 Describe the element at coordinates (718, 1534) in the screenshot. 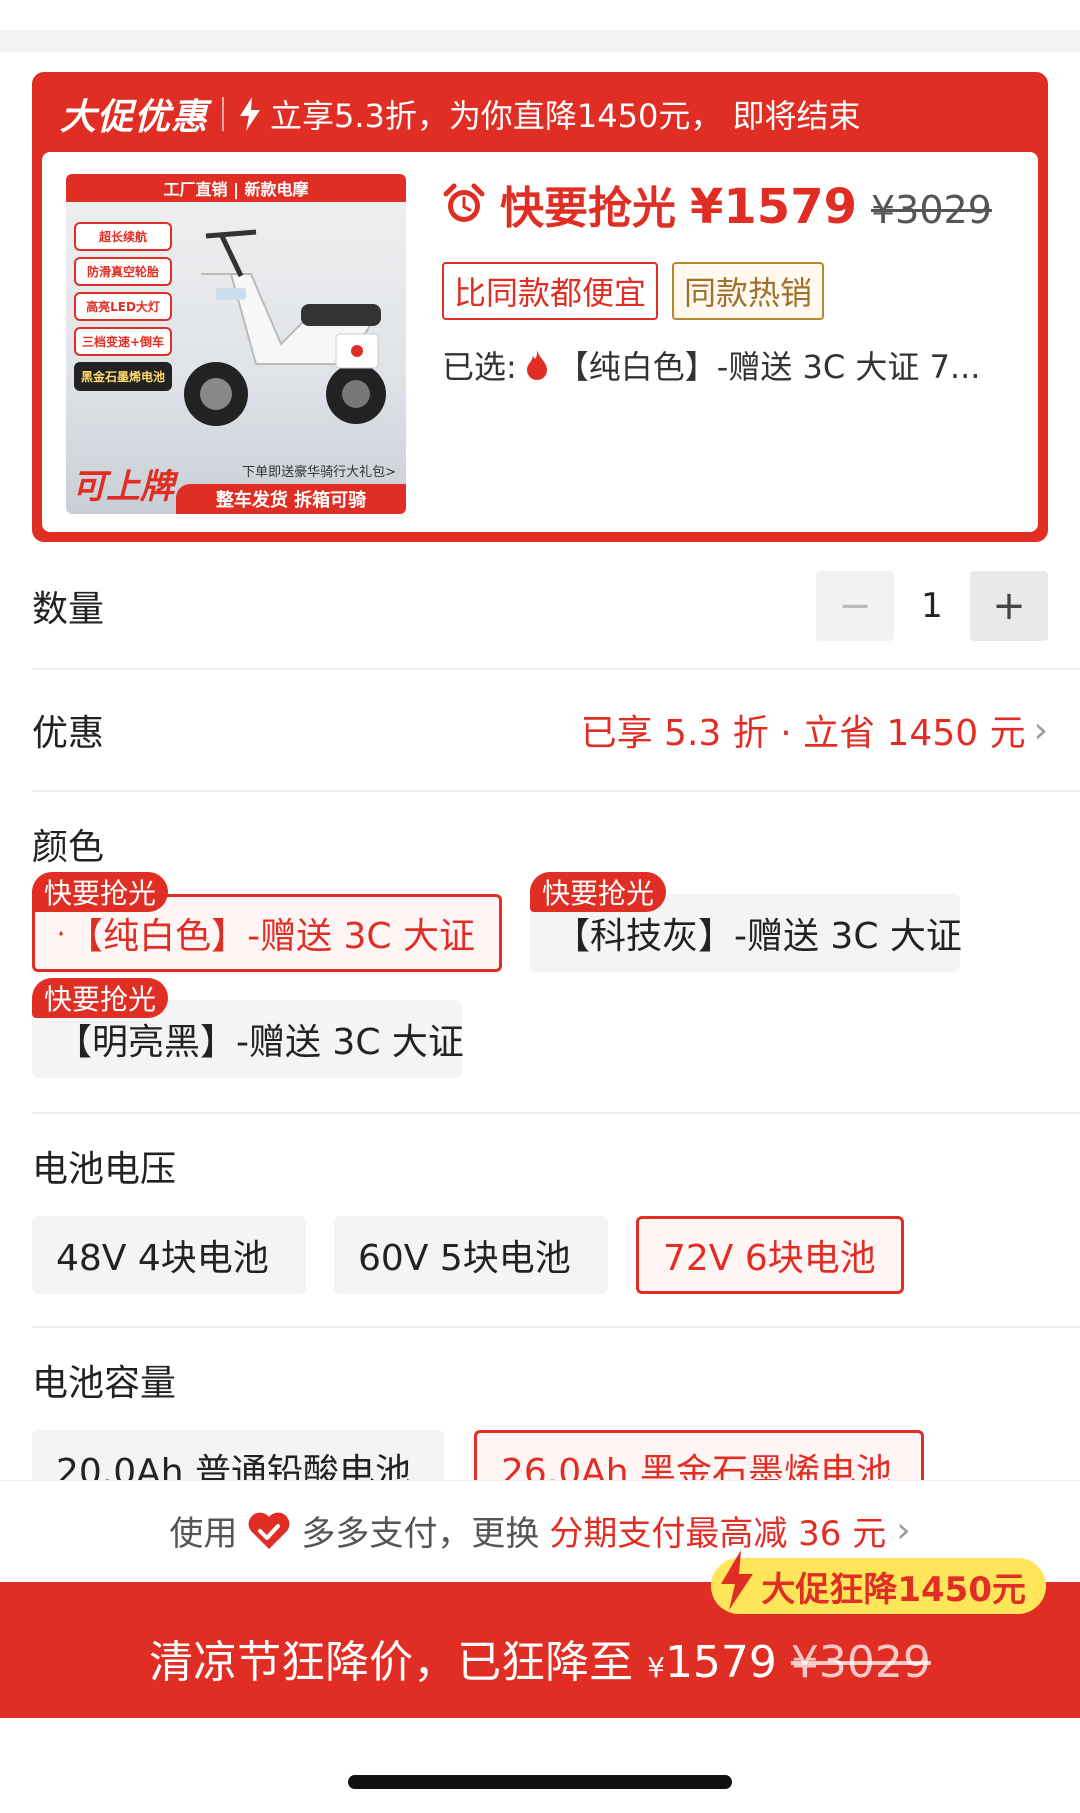

I see `pay-highlight: 分期支付最高减 36 元` at that location.